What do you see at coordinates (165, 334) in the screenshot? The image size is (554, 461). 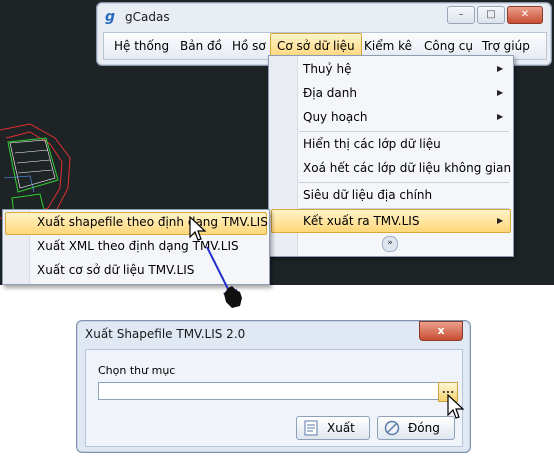 I see `dialog-title: Xuất Shapefile TMV.LIS 2.0` at bounding box center [165, 334].